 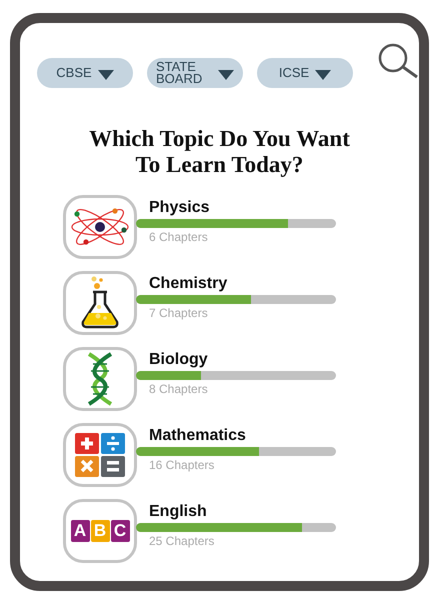 I want to click on topic-name: English, so click(x=178, y=511).